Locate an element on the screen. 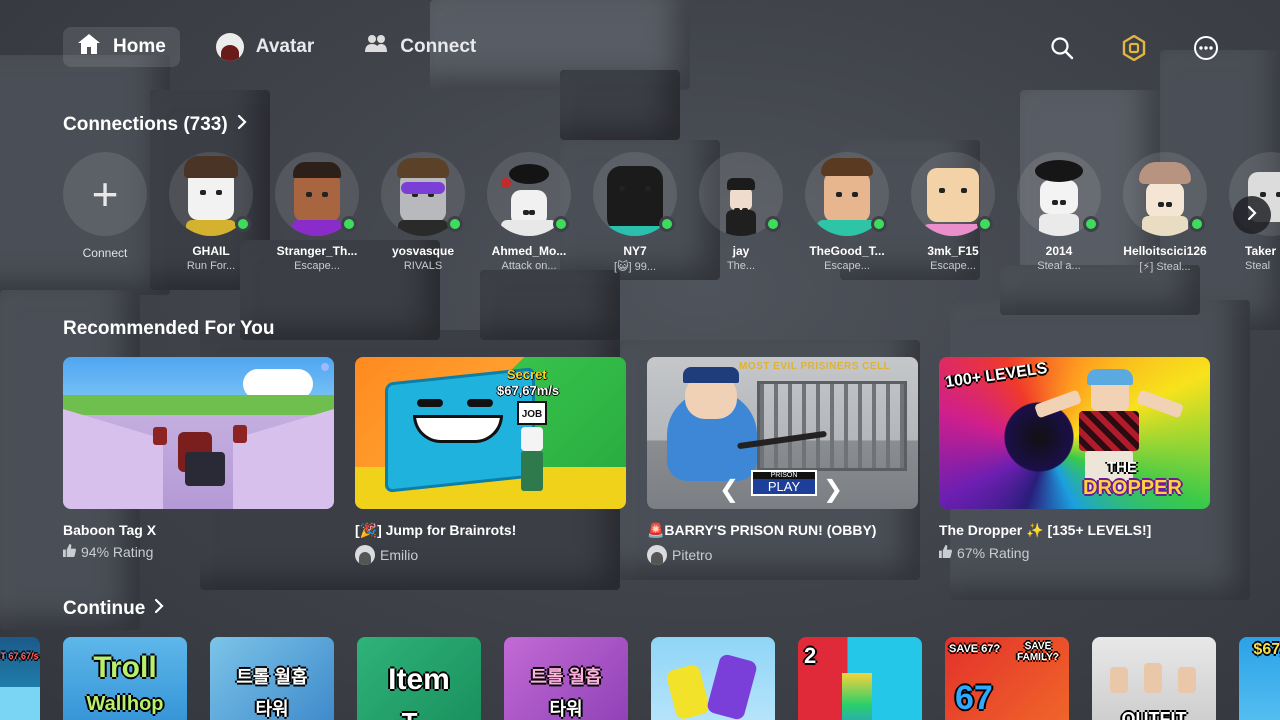 The width and height of the screenshot is (1280, 720). nav-avatar-label: Avatar is located at coordinates (285, 46).